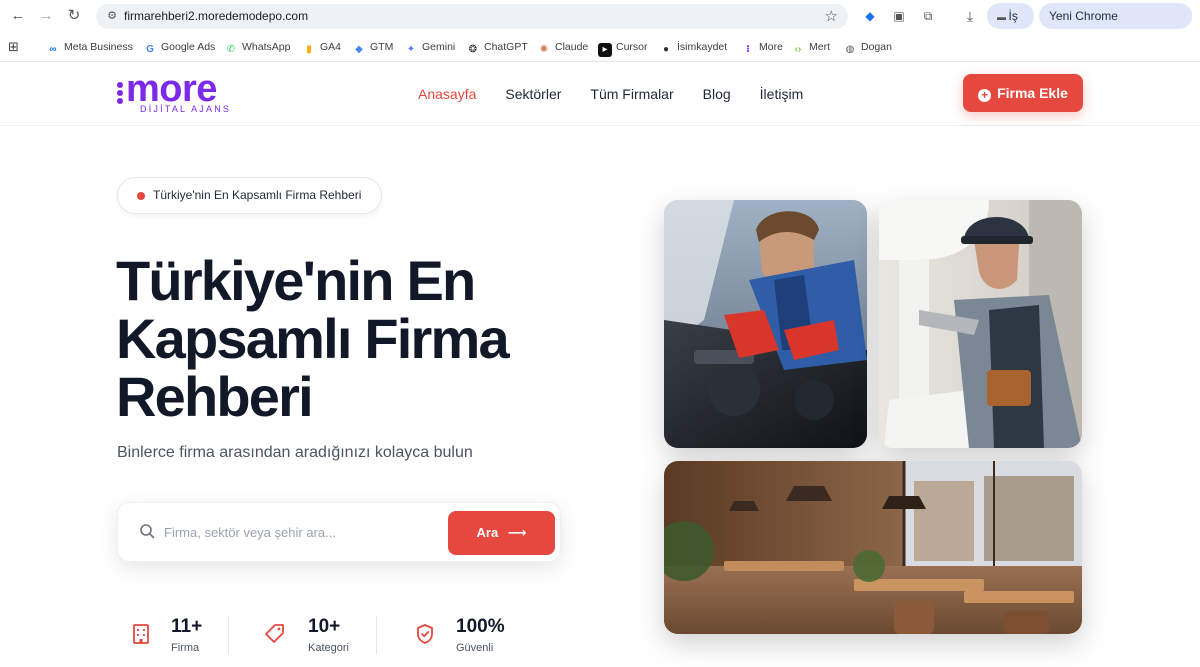 The image size is (1200, 667). I want to click on hero-title: Türkiye'nin En Kapsamlı Firma Rehberi, so click(351, 339).